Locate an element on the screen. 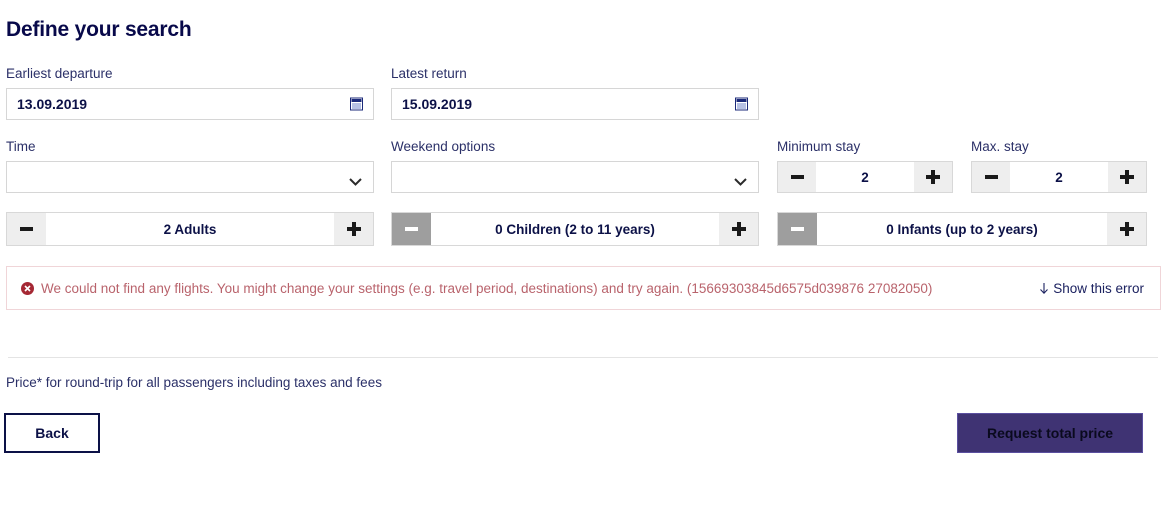 Image resolution: width=1167 pixels, height=523 pixels. minimum-stay-stepper: 2 is located at coordinates (865, 177).